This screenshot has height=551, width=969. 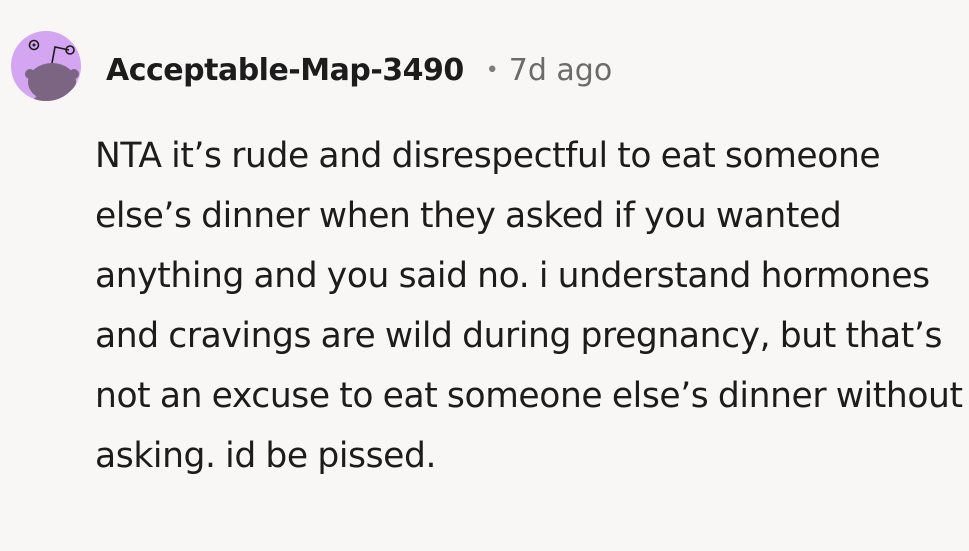 I want to click on comment-meta: Acceptable-Map-3490 • 7d ago, so click(x=359, y=70).